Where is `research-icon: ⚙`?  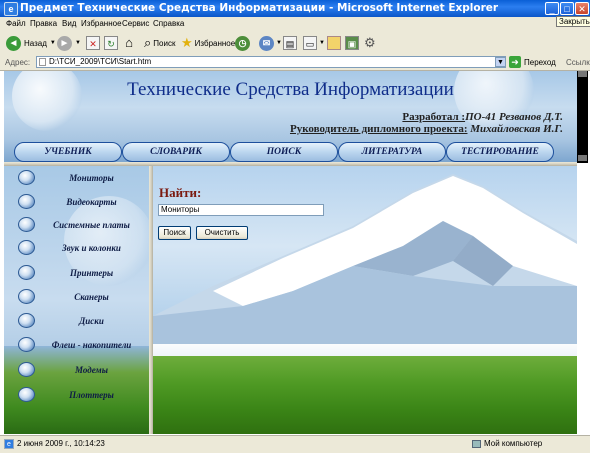 research-icon: ⚙ is located at coordinates (370, 42).